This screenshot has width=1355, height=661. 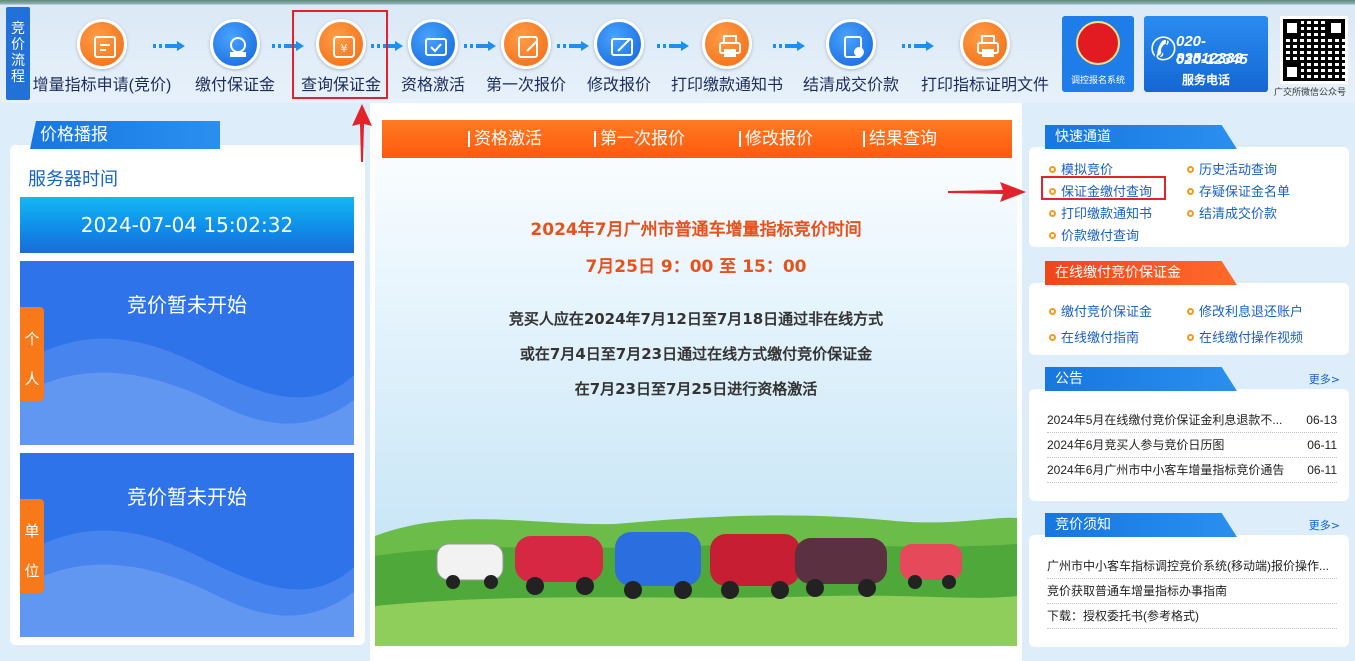 What do you see at coordinates (1314, 50) in the screenshot?
I see `wechat-qr-code` at bounding box center [1314, 50].